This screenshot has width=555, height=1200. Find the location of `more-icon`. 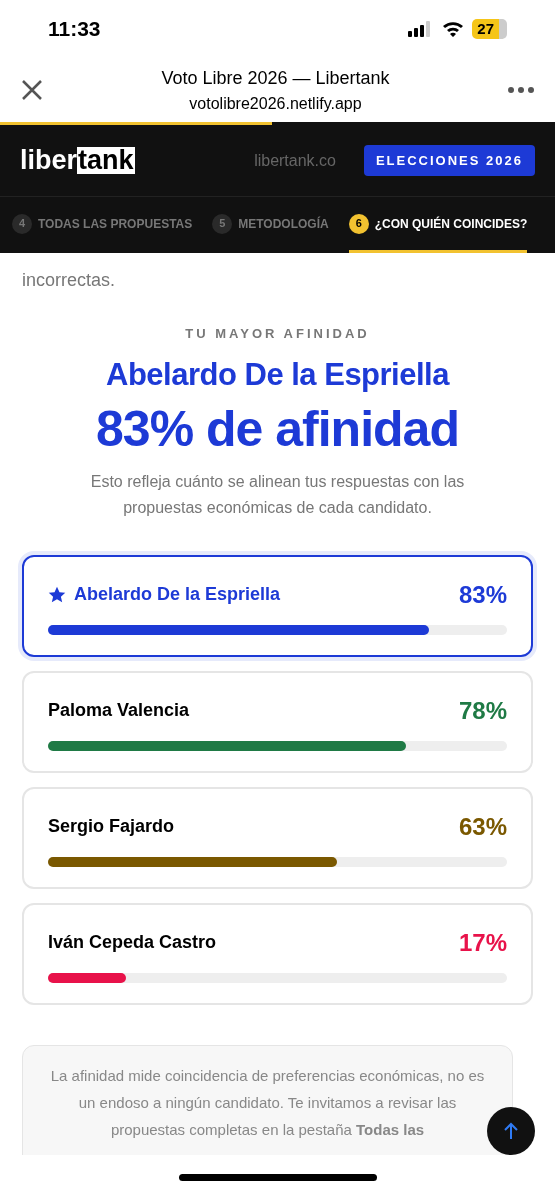

more-icon is located at coordinates (521, 90).